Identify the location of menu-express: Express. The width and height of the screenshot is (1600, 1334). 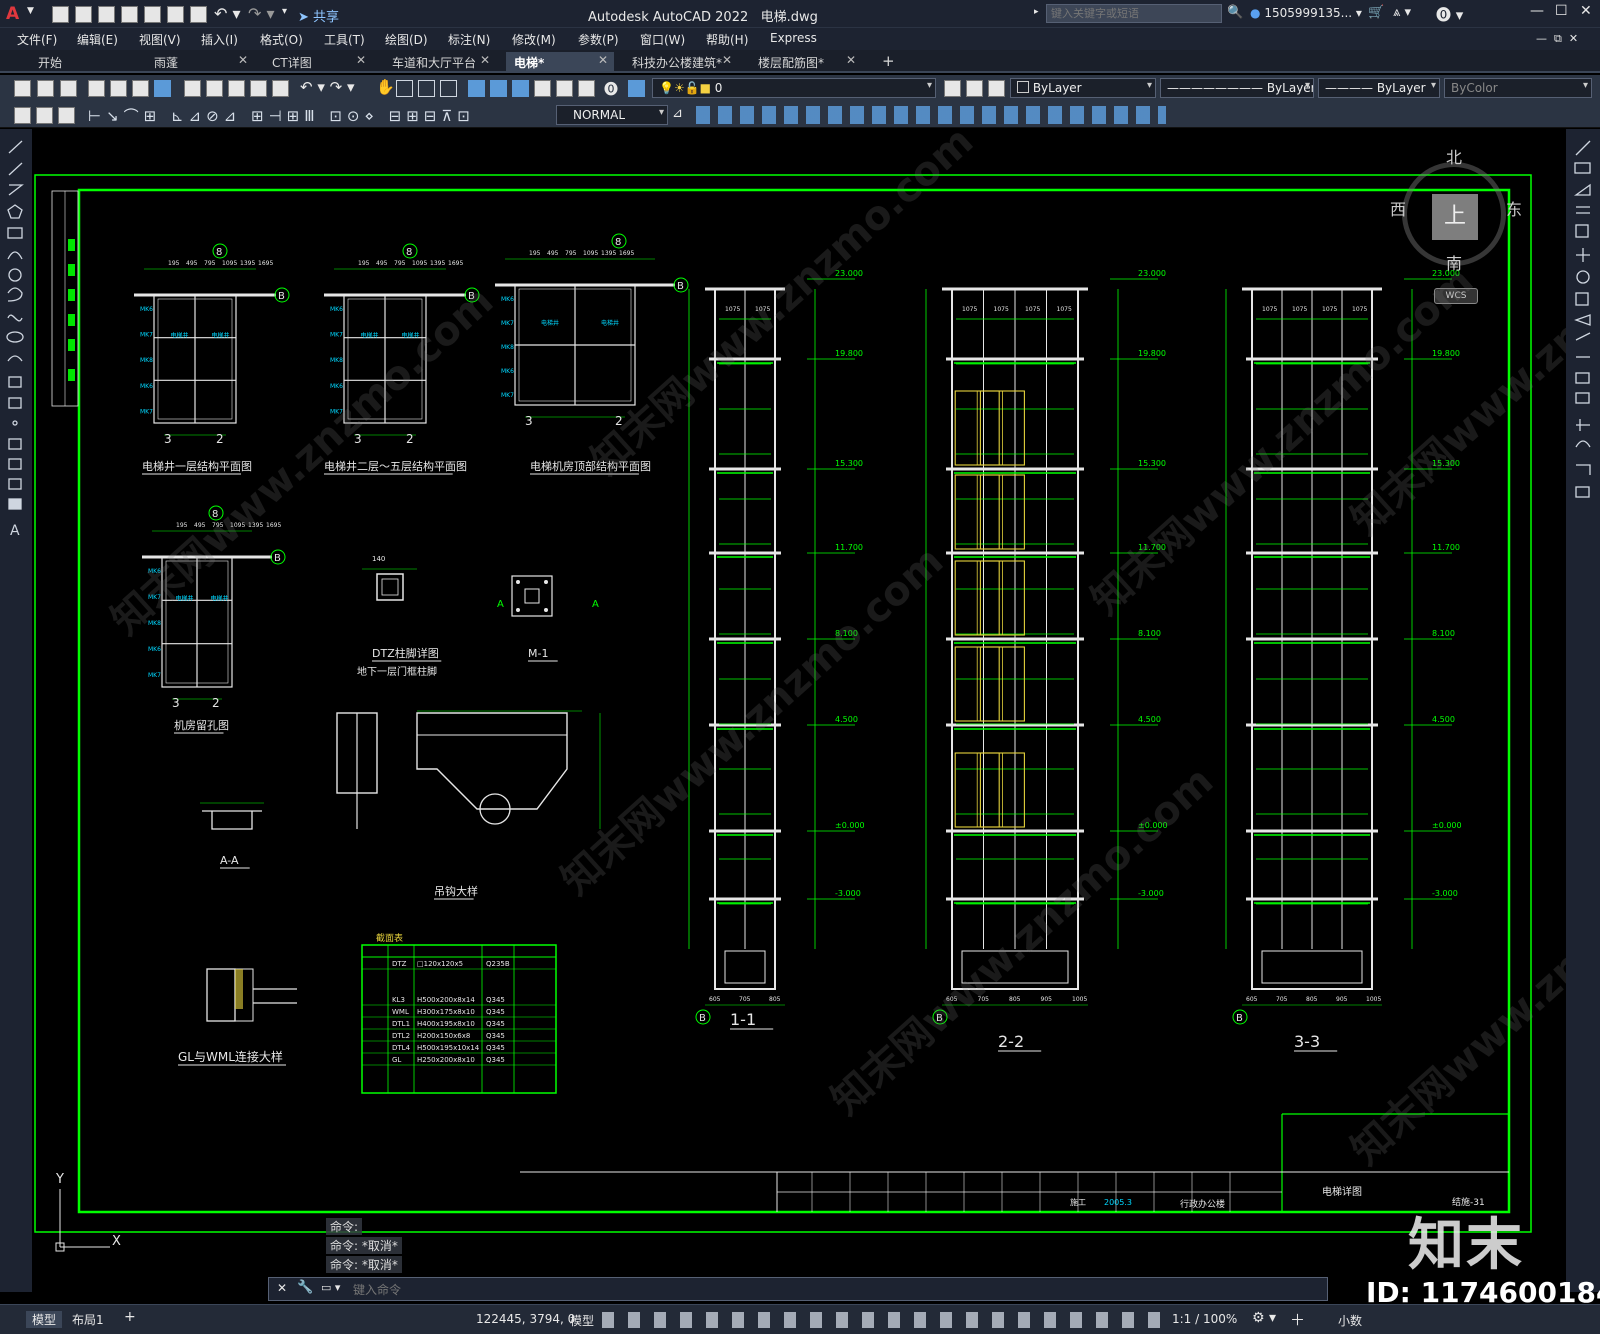
(793, 38).